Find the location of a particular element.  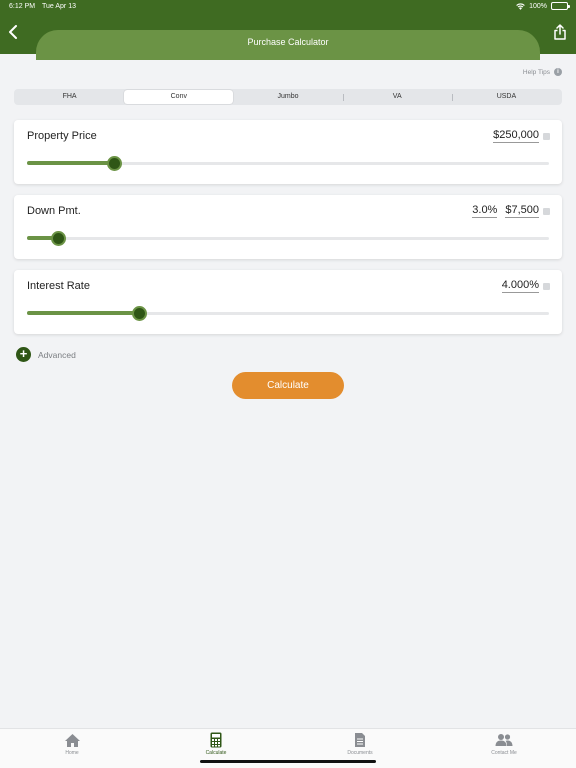

slider-track is located at coordinates (288, 238).